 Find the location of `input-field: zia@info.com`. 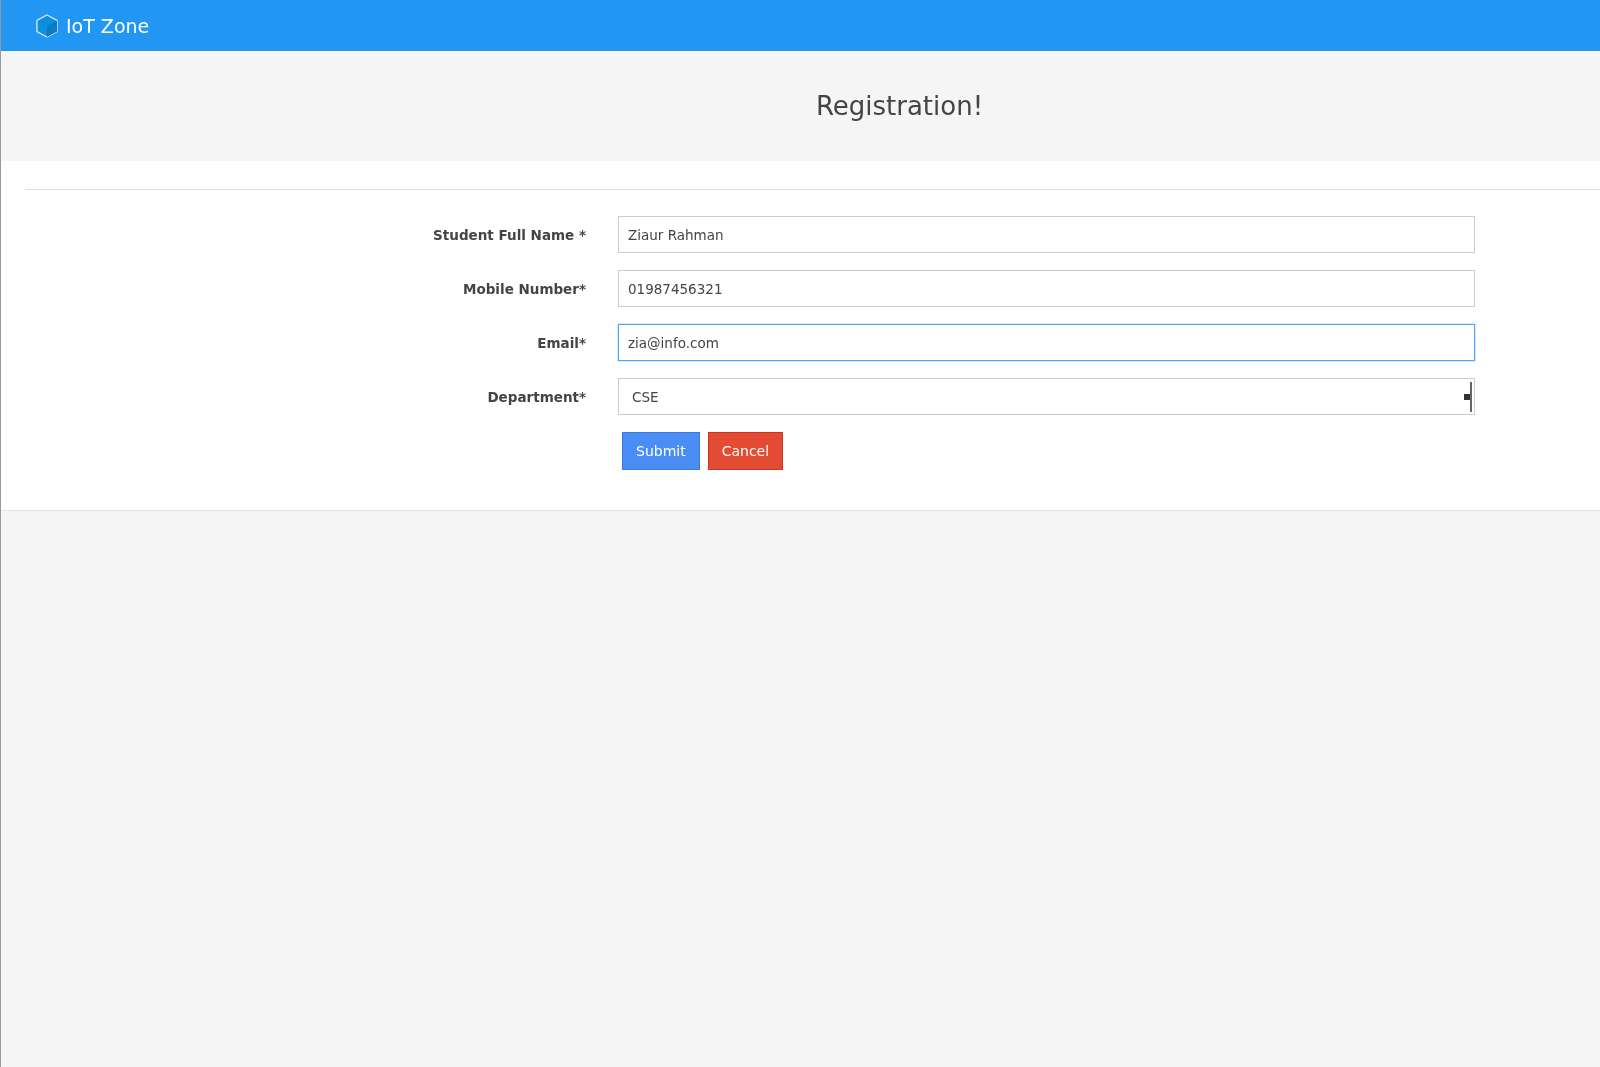

input-field: zia@info.com is located at coordinates (1046, 342).